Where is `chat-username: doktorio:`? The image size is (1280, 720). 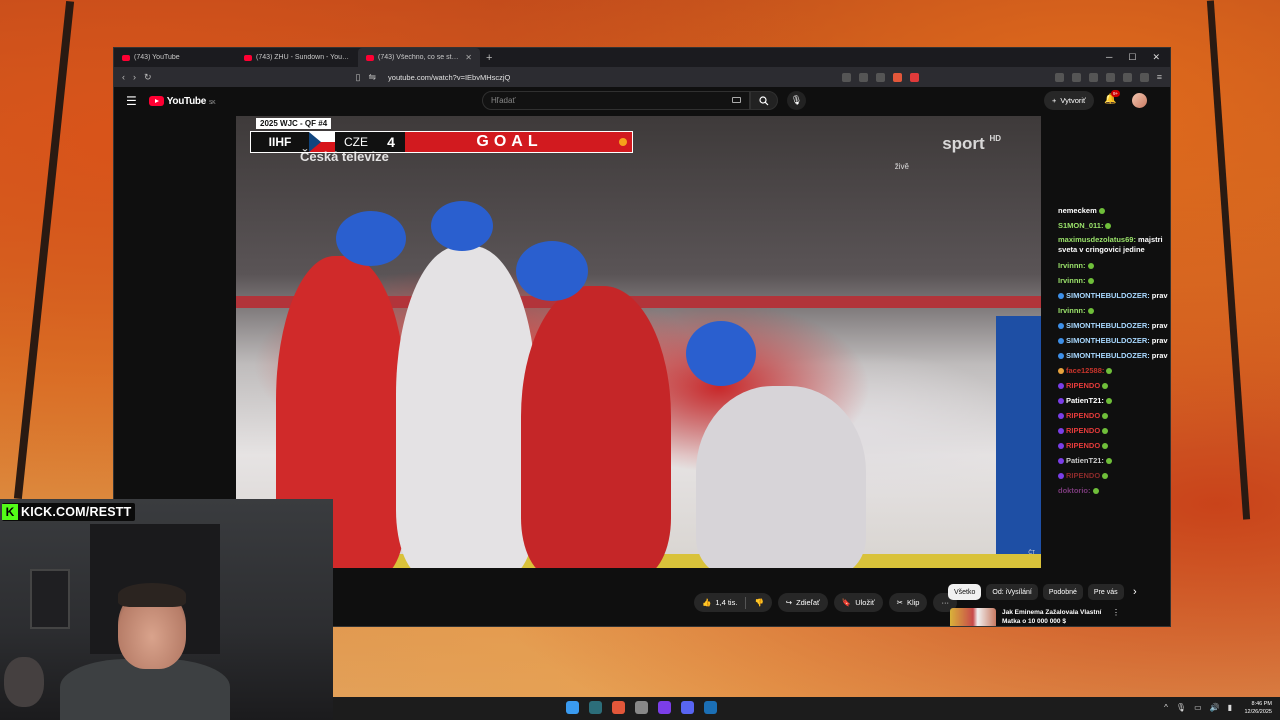 chat-username: doktorio: is located at coordinates (1074, 490).